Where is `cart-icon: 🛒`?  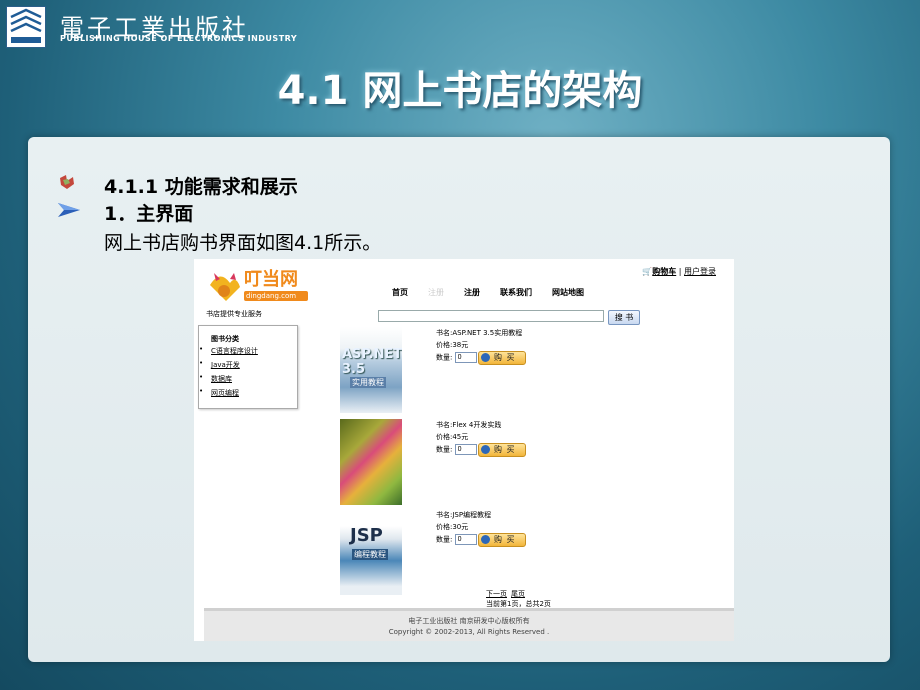
cart-icon: 🛒 is located at coordinates (647, 271).